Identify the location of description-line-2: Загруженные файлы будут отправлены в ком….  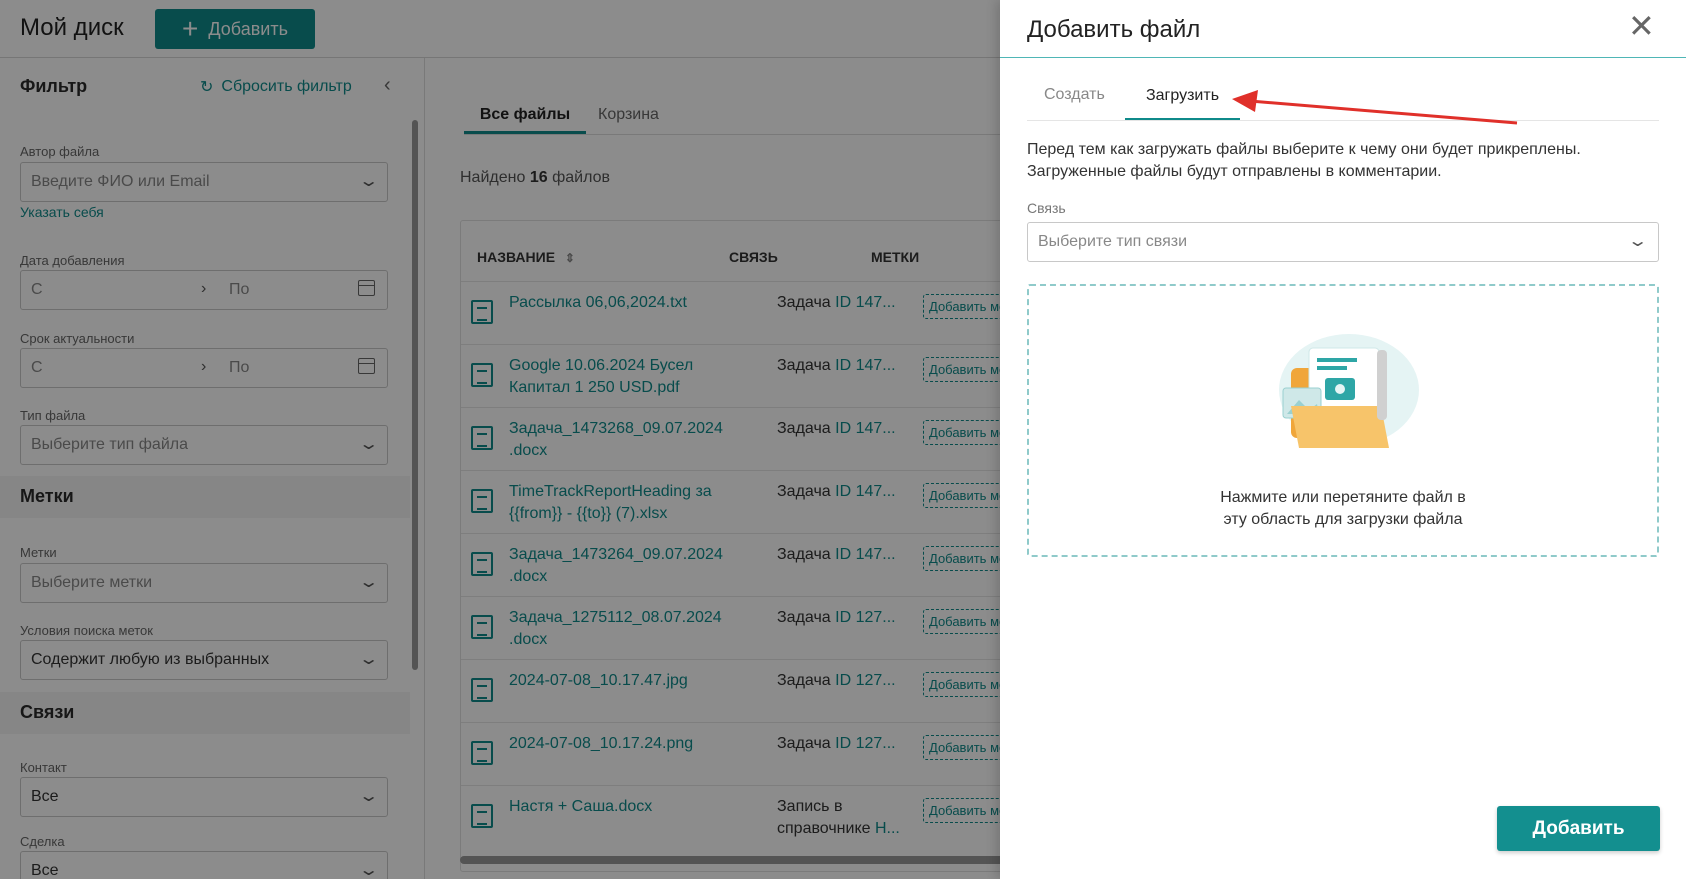
(1234, 171).